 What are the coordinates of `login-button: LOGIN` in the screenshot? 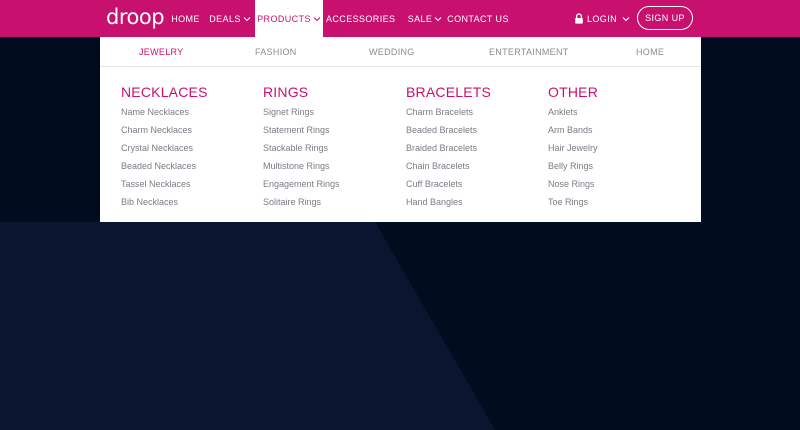 It's located at (602, 18).